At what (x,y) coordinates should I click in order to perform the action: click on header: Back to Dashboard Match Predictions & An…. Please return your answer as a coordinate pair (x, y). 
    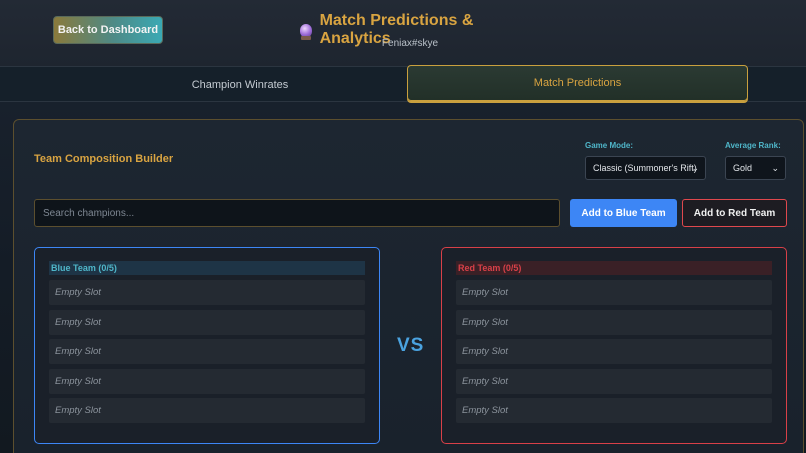
    Looking at the image, I should click on (403, 33).